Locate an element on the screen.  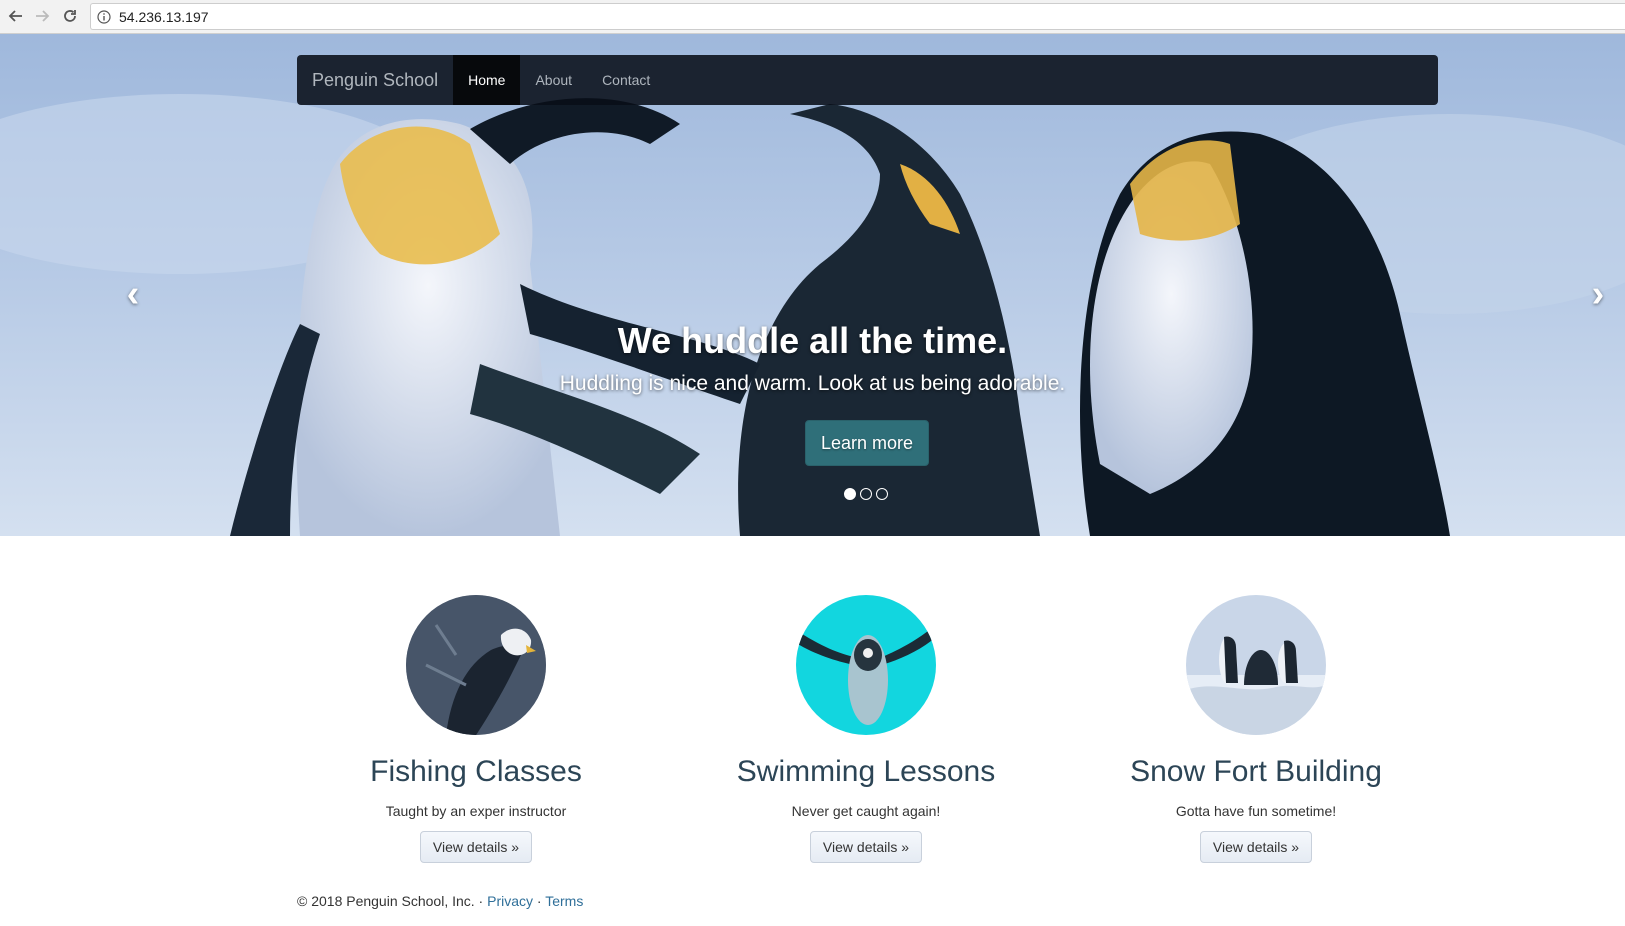
learn-more-button: Learn more is located at coordinates (867, 443).